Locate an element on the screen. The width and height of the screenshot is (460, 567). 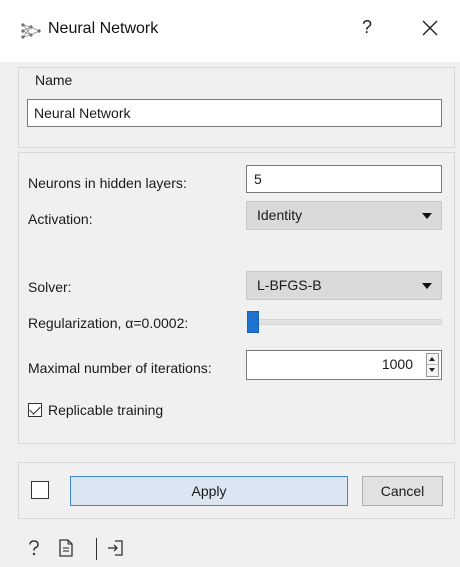
action-bar: Apply Cancel is located at coordinates (236, 490).